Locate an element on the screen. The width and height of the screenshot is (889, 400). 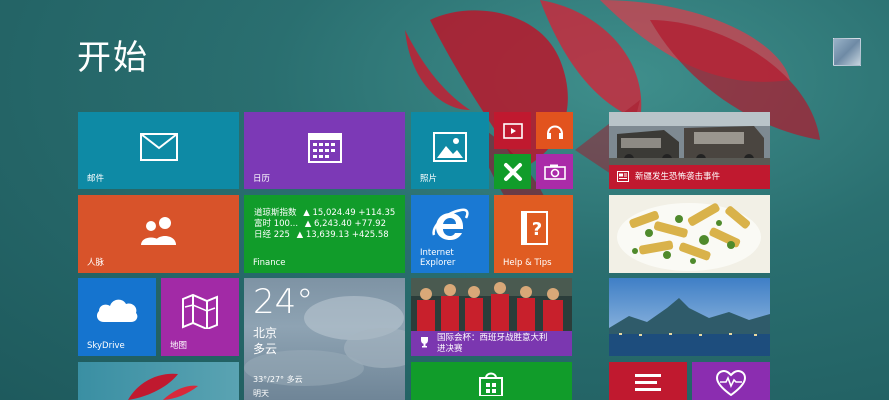
xbox-icon is located at coordinates (512, 171).